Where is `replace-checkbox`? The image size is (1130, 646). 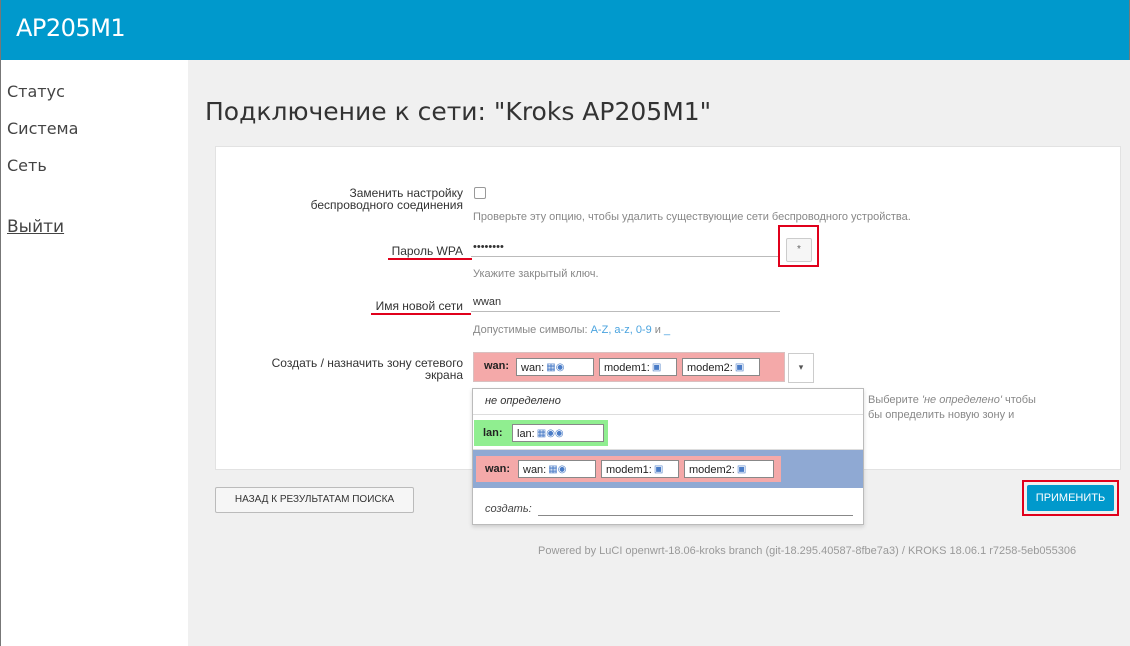
replace-checkbox is located at coordinates (480, 193).